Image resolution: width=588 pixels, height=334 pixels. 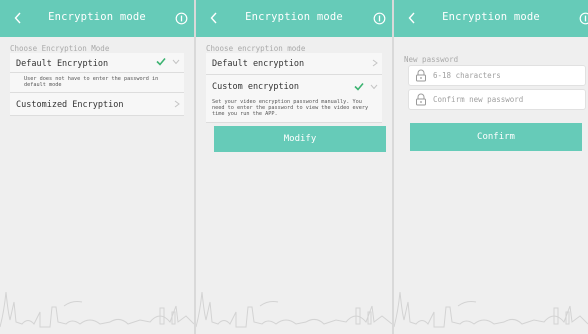 I want to click on option-default-encryption: Default encryption, so click(x=294, y=64).